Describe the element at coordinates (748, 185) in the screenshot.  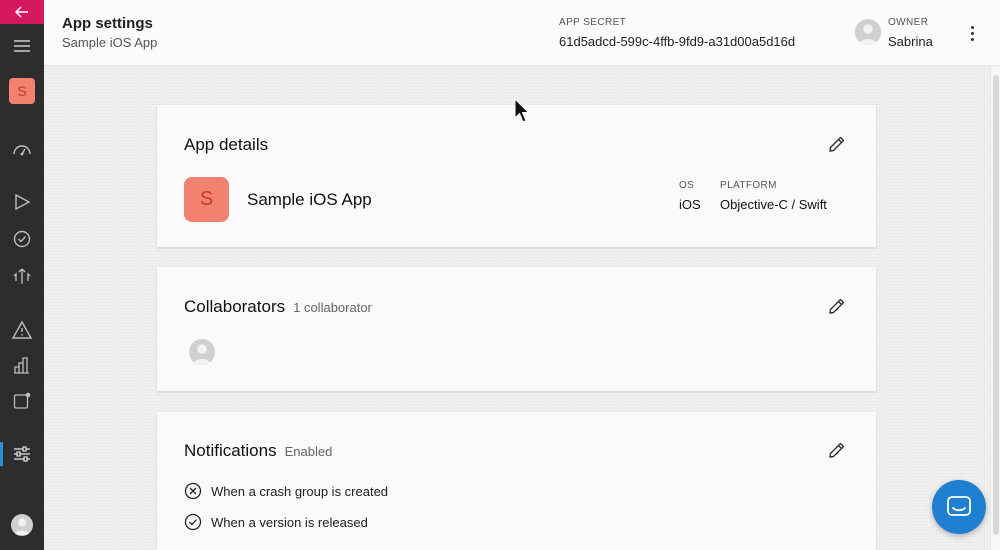
I see `platform-label: PLATFORM` at that location.